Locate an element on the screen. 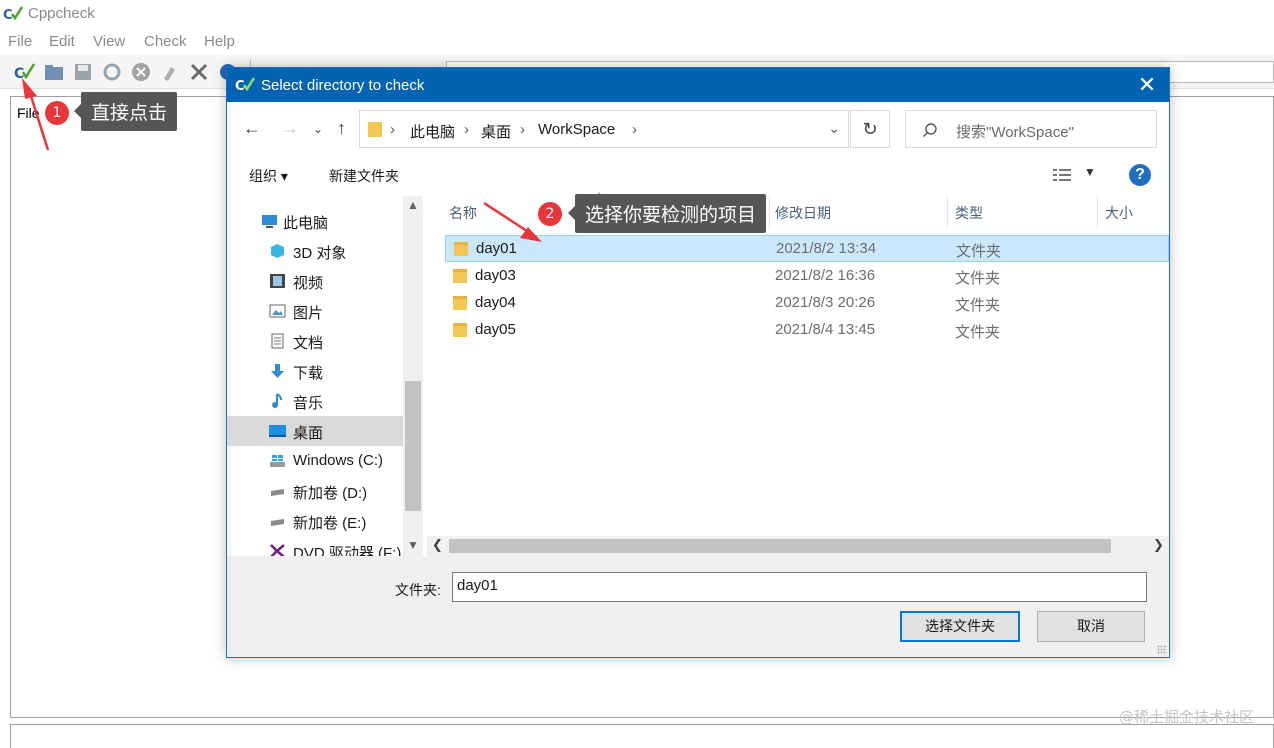  file-name: day03 is located at coordinates (495, 275).